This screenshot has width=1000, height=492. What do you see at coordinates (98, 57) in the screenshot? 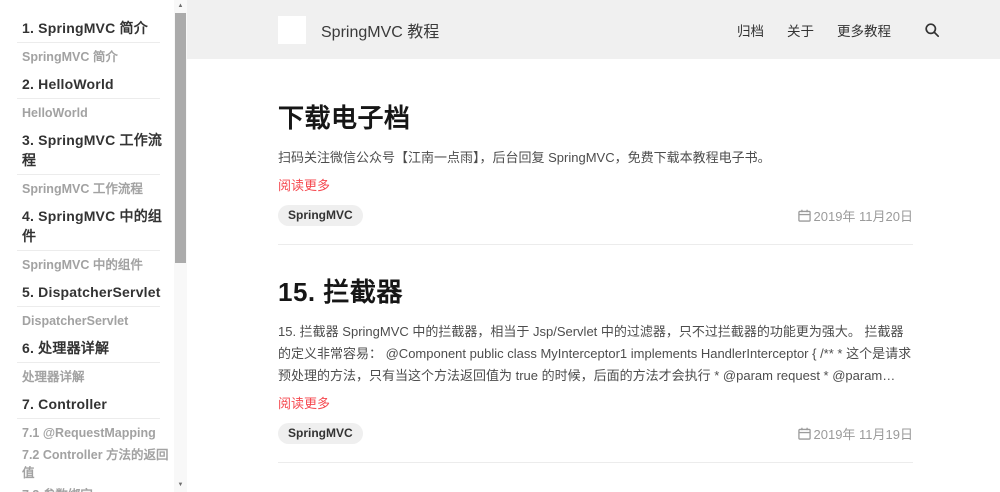
I see `sidebar-link: SpringMVC 简介` at bounding box center [98, 57].